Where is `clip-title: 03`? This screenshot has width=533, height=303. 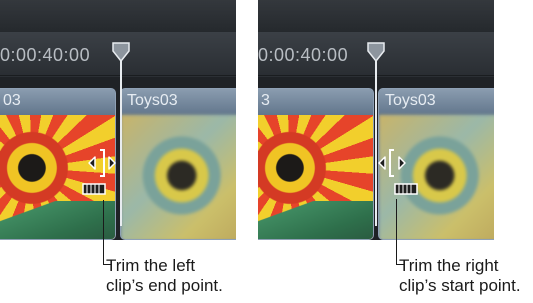 clip-title: 03 is located at coordinates (57, 102).